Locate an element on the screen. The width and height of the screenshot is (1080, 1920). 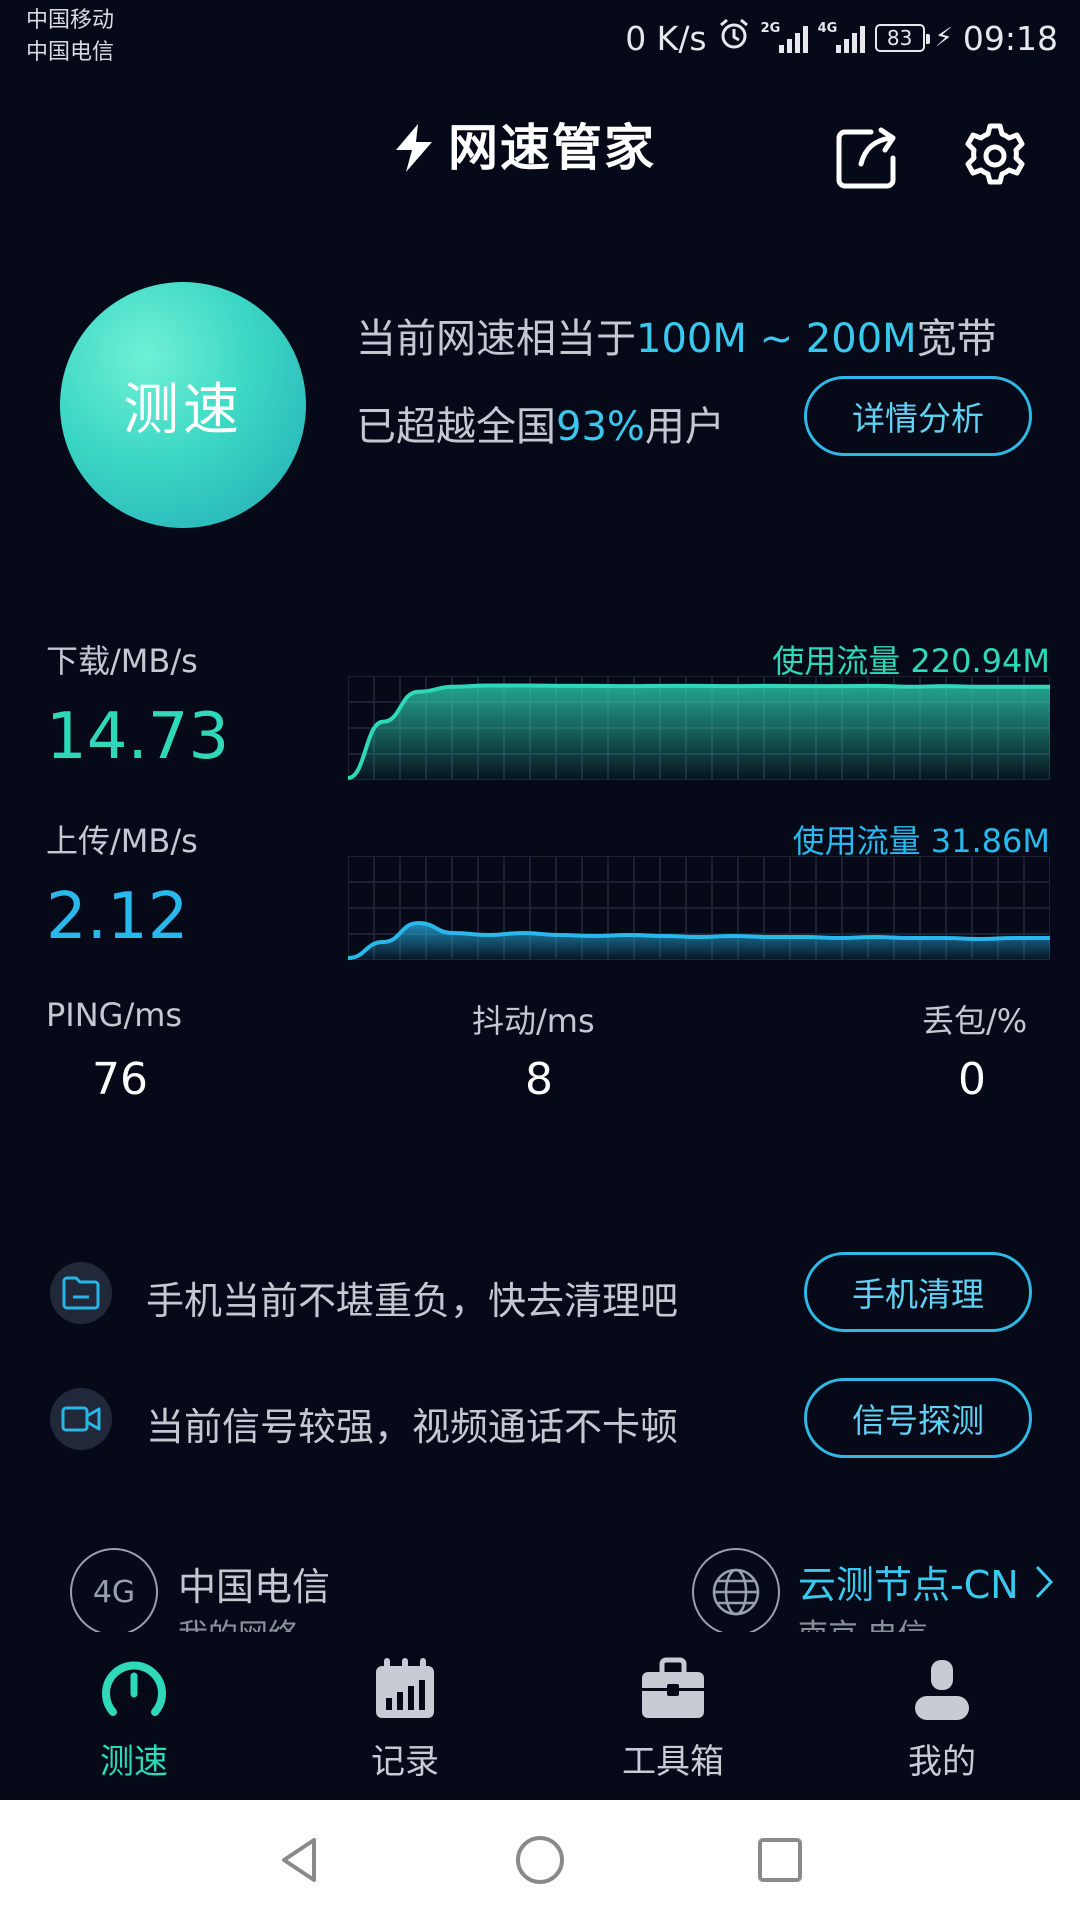
packet-loss-label: 丢包/% is located at coordinates (975, 1021).